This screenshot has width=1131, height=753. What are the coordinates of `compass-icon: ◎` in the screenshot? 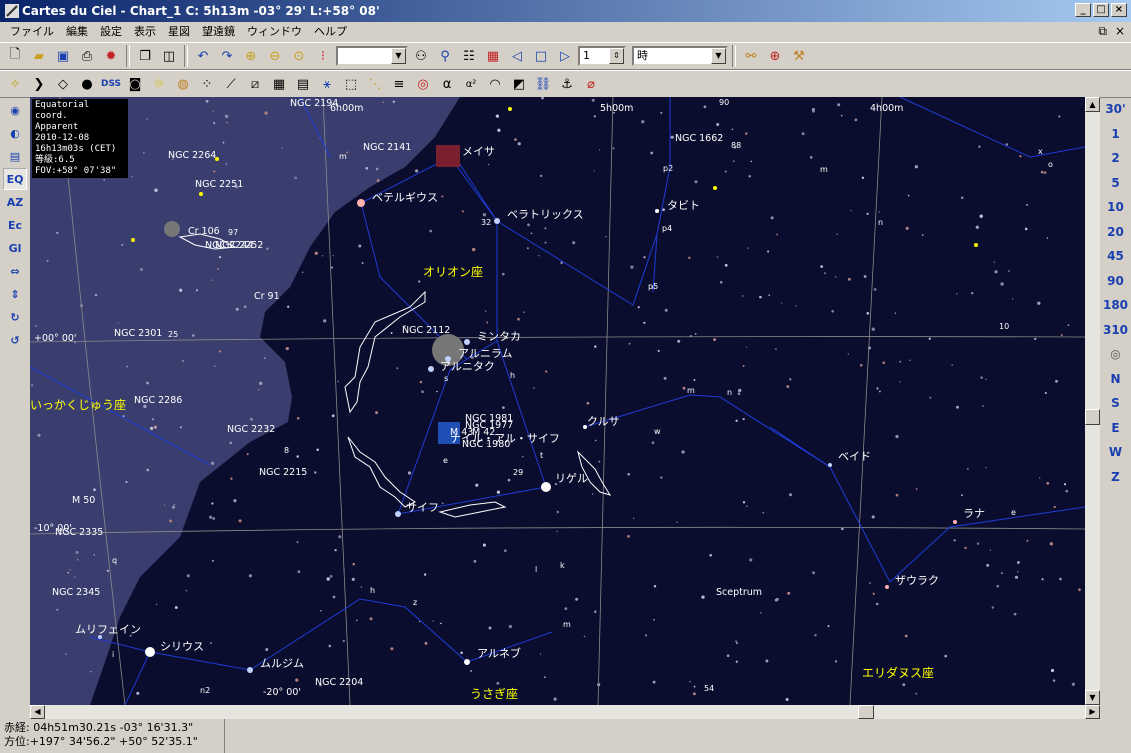 It's located at (1116, 354).